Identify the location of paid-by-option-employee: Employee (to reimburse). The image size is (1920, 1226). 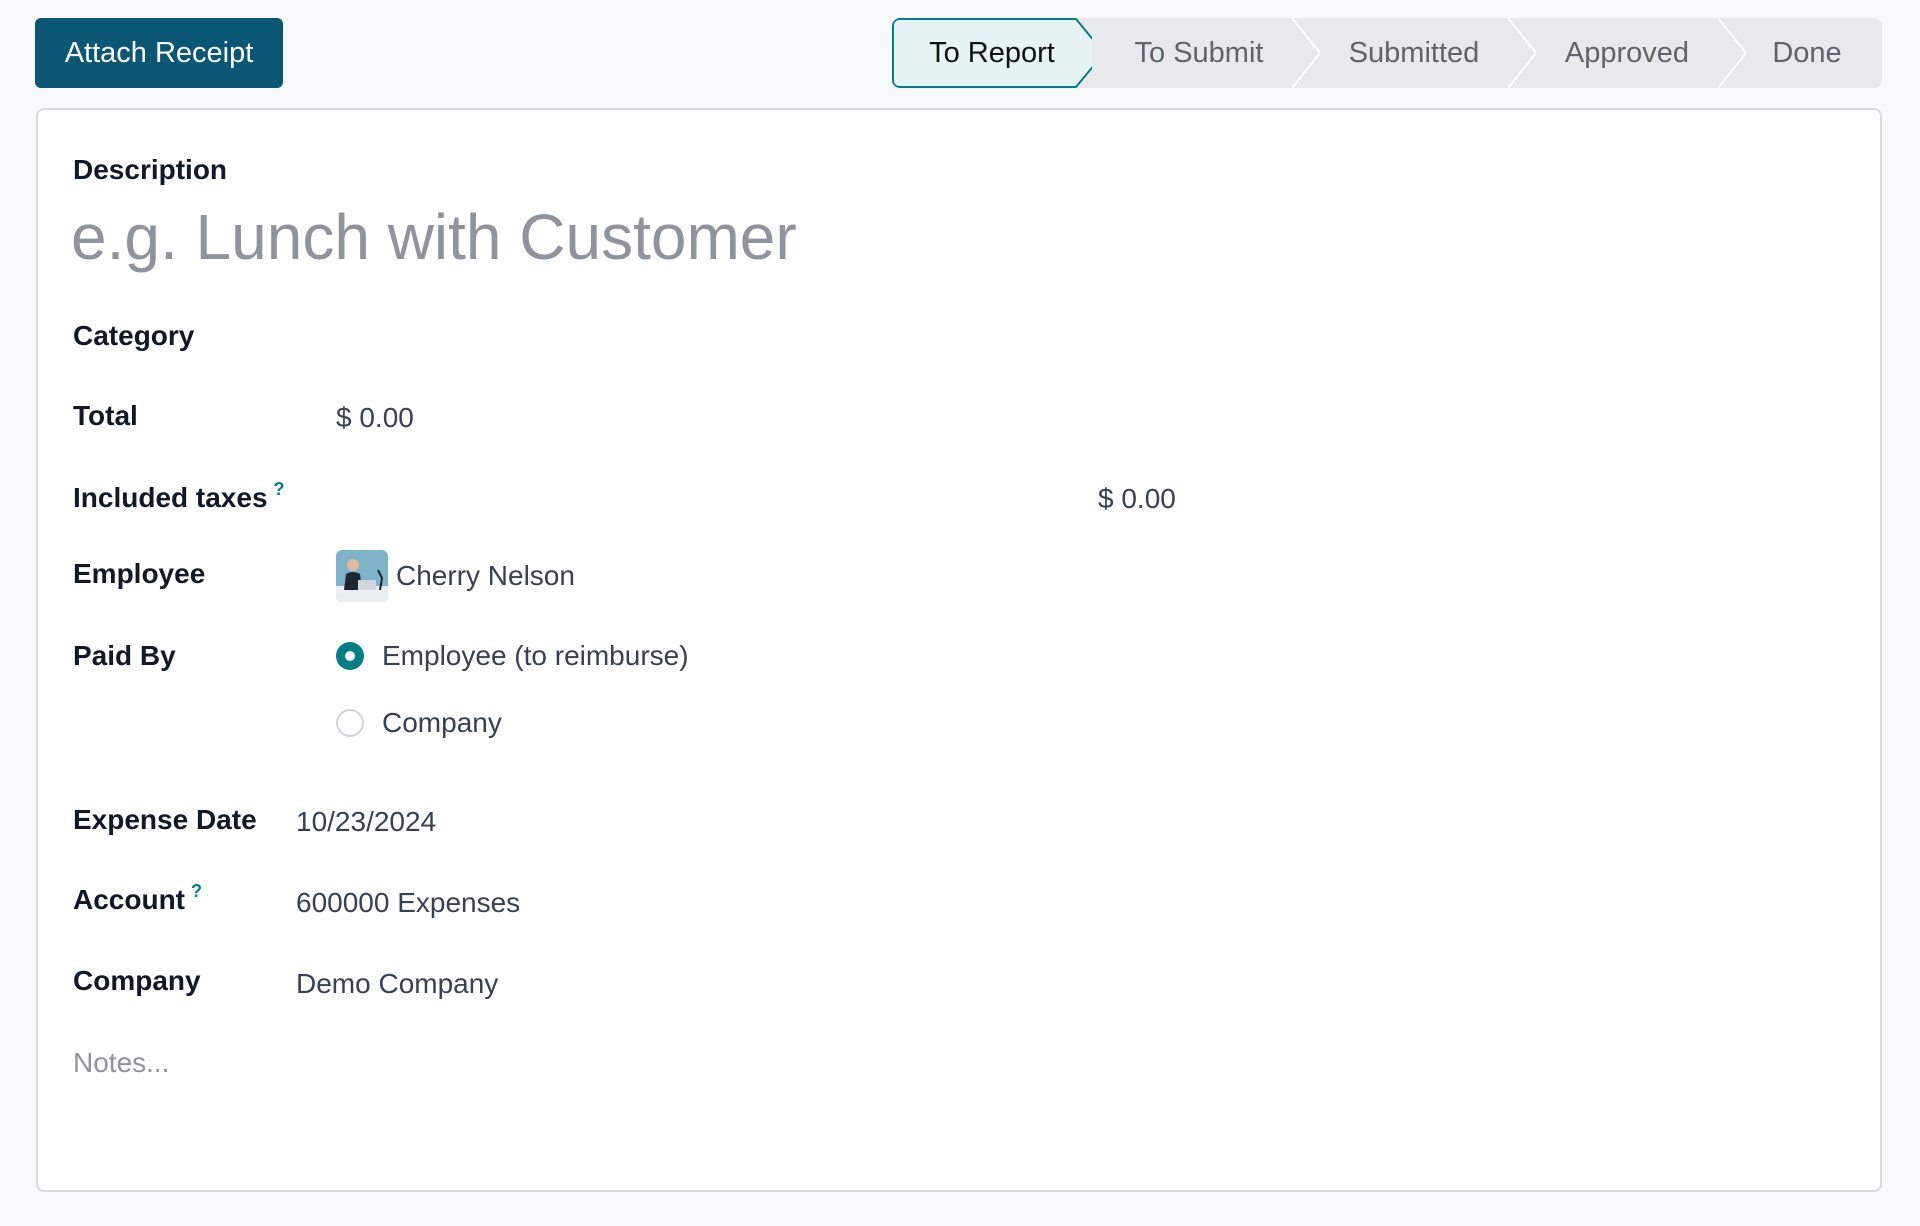
(512, 656).